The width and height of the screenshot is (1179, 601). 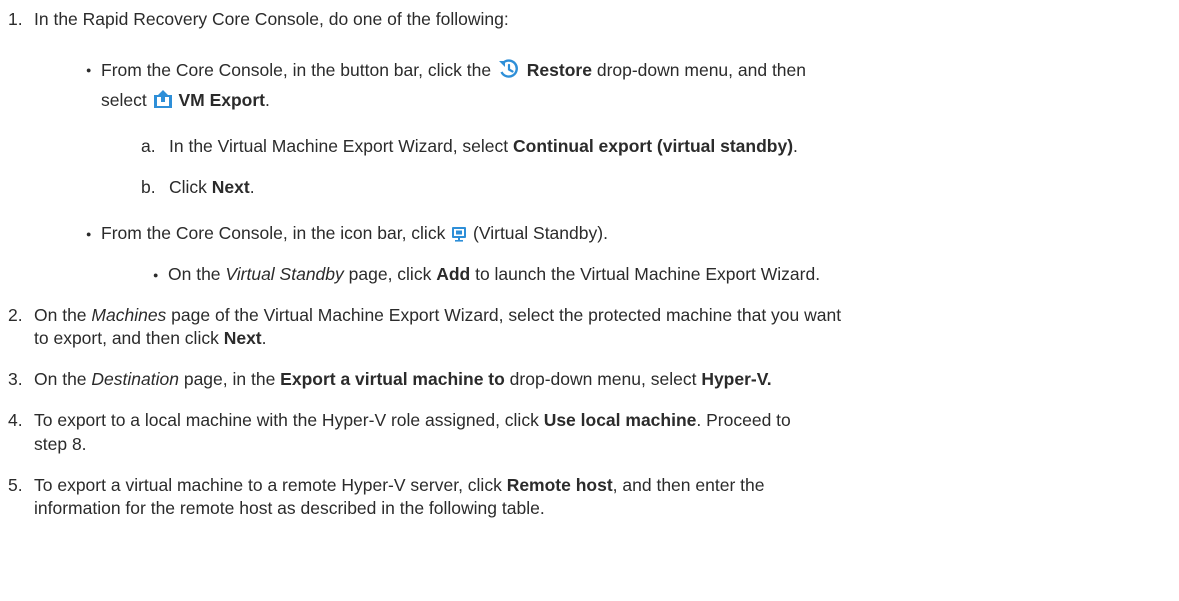 I want to click on restore-label: Restore, so click(x=559, y=70).